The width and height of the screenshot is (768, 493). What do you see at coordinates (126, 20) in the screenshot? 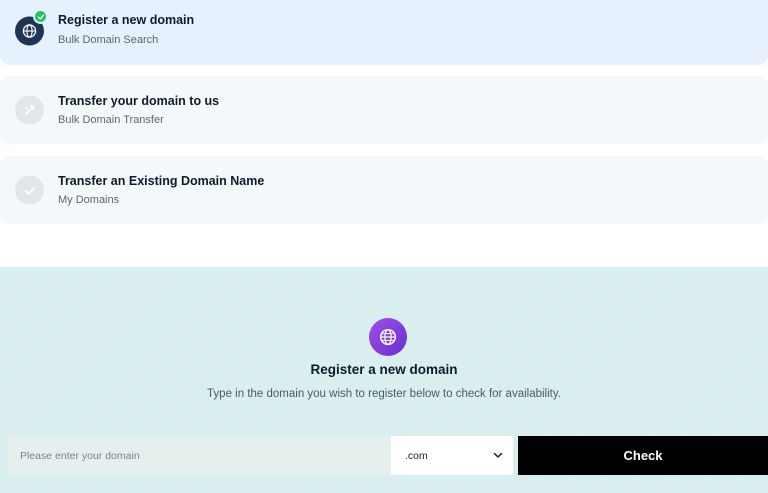
I see `option-title: Register a new domain` at bounding box center [126, 20].